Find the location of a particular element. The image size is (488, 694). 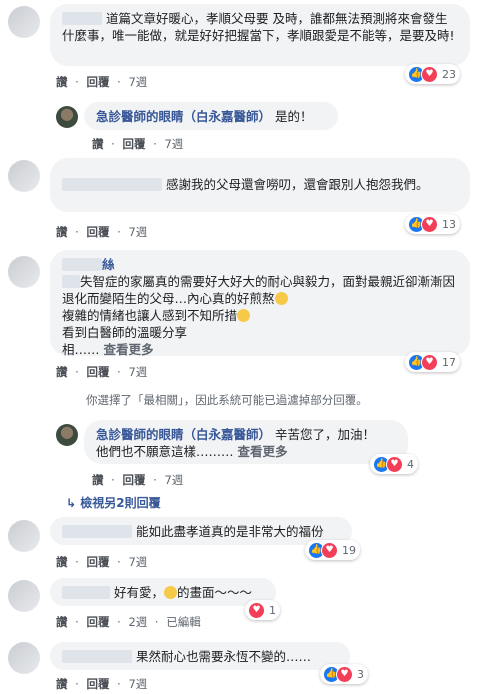

reaction-count: 1 is located at coordinates (272, 610).